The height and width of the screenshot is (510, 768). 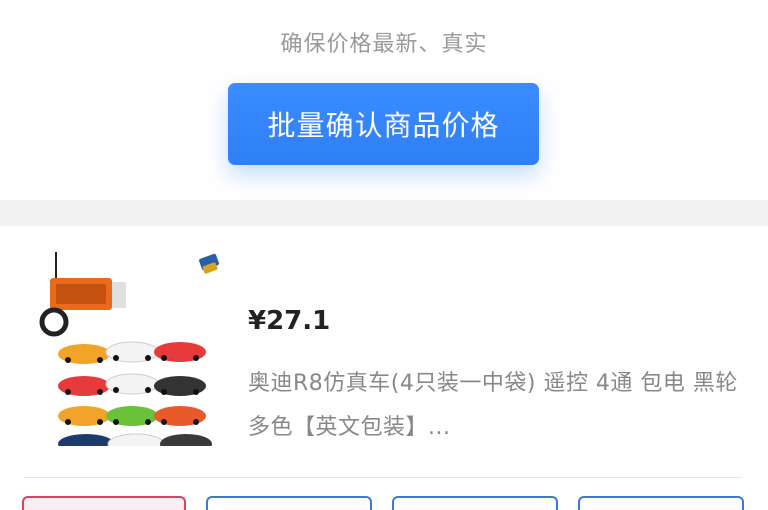 I want to click on card-divider, so click(x=383, y=477).